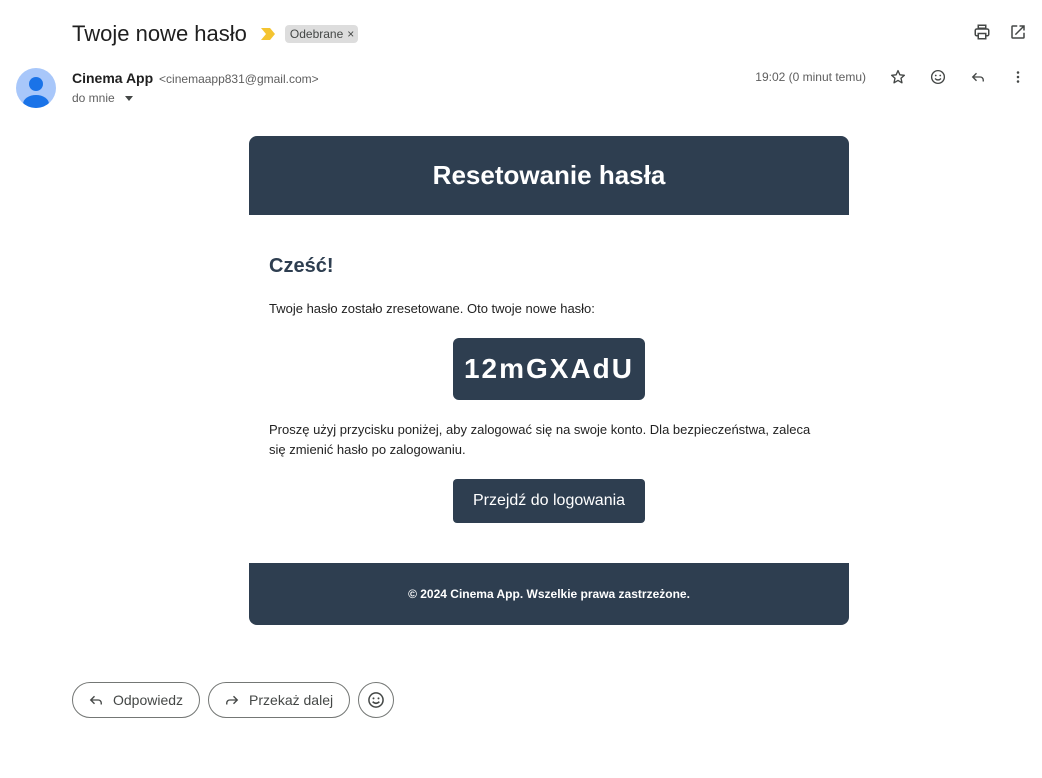 Image resolution: width=1042 pixels, height=778 pixels. I want to click on reply-label: Odpowiedz, so click(148, 700).